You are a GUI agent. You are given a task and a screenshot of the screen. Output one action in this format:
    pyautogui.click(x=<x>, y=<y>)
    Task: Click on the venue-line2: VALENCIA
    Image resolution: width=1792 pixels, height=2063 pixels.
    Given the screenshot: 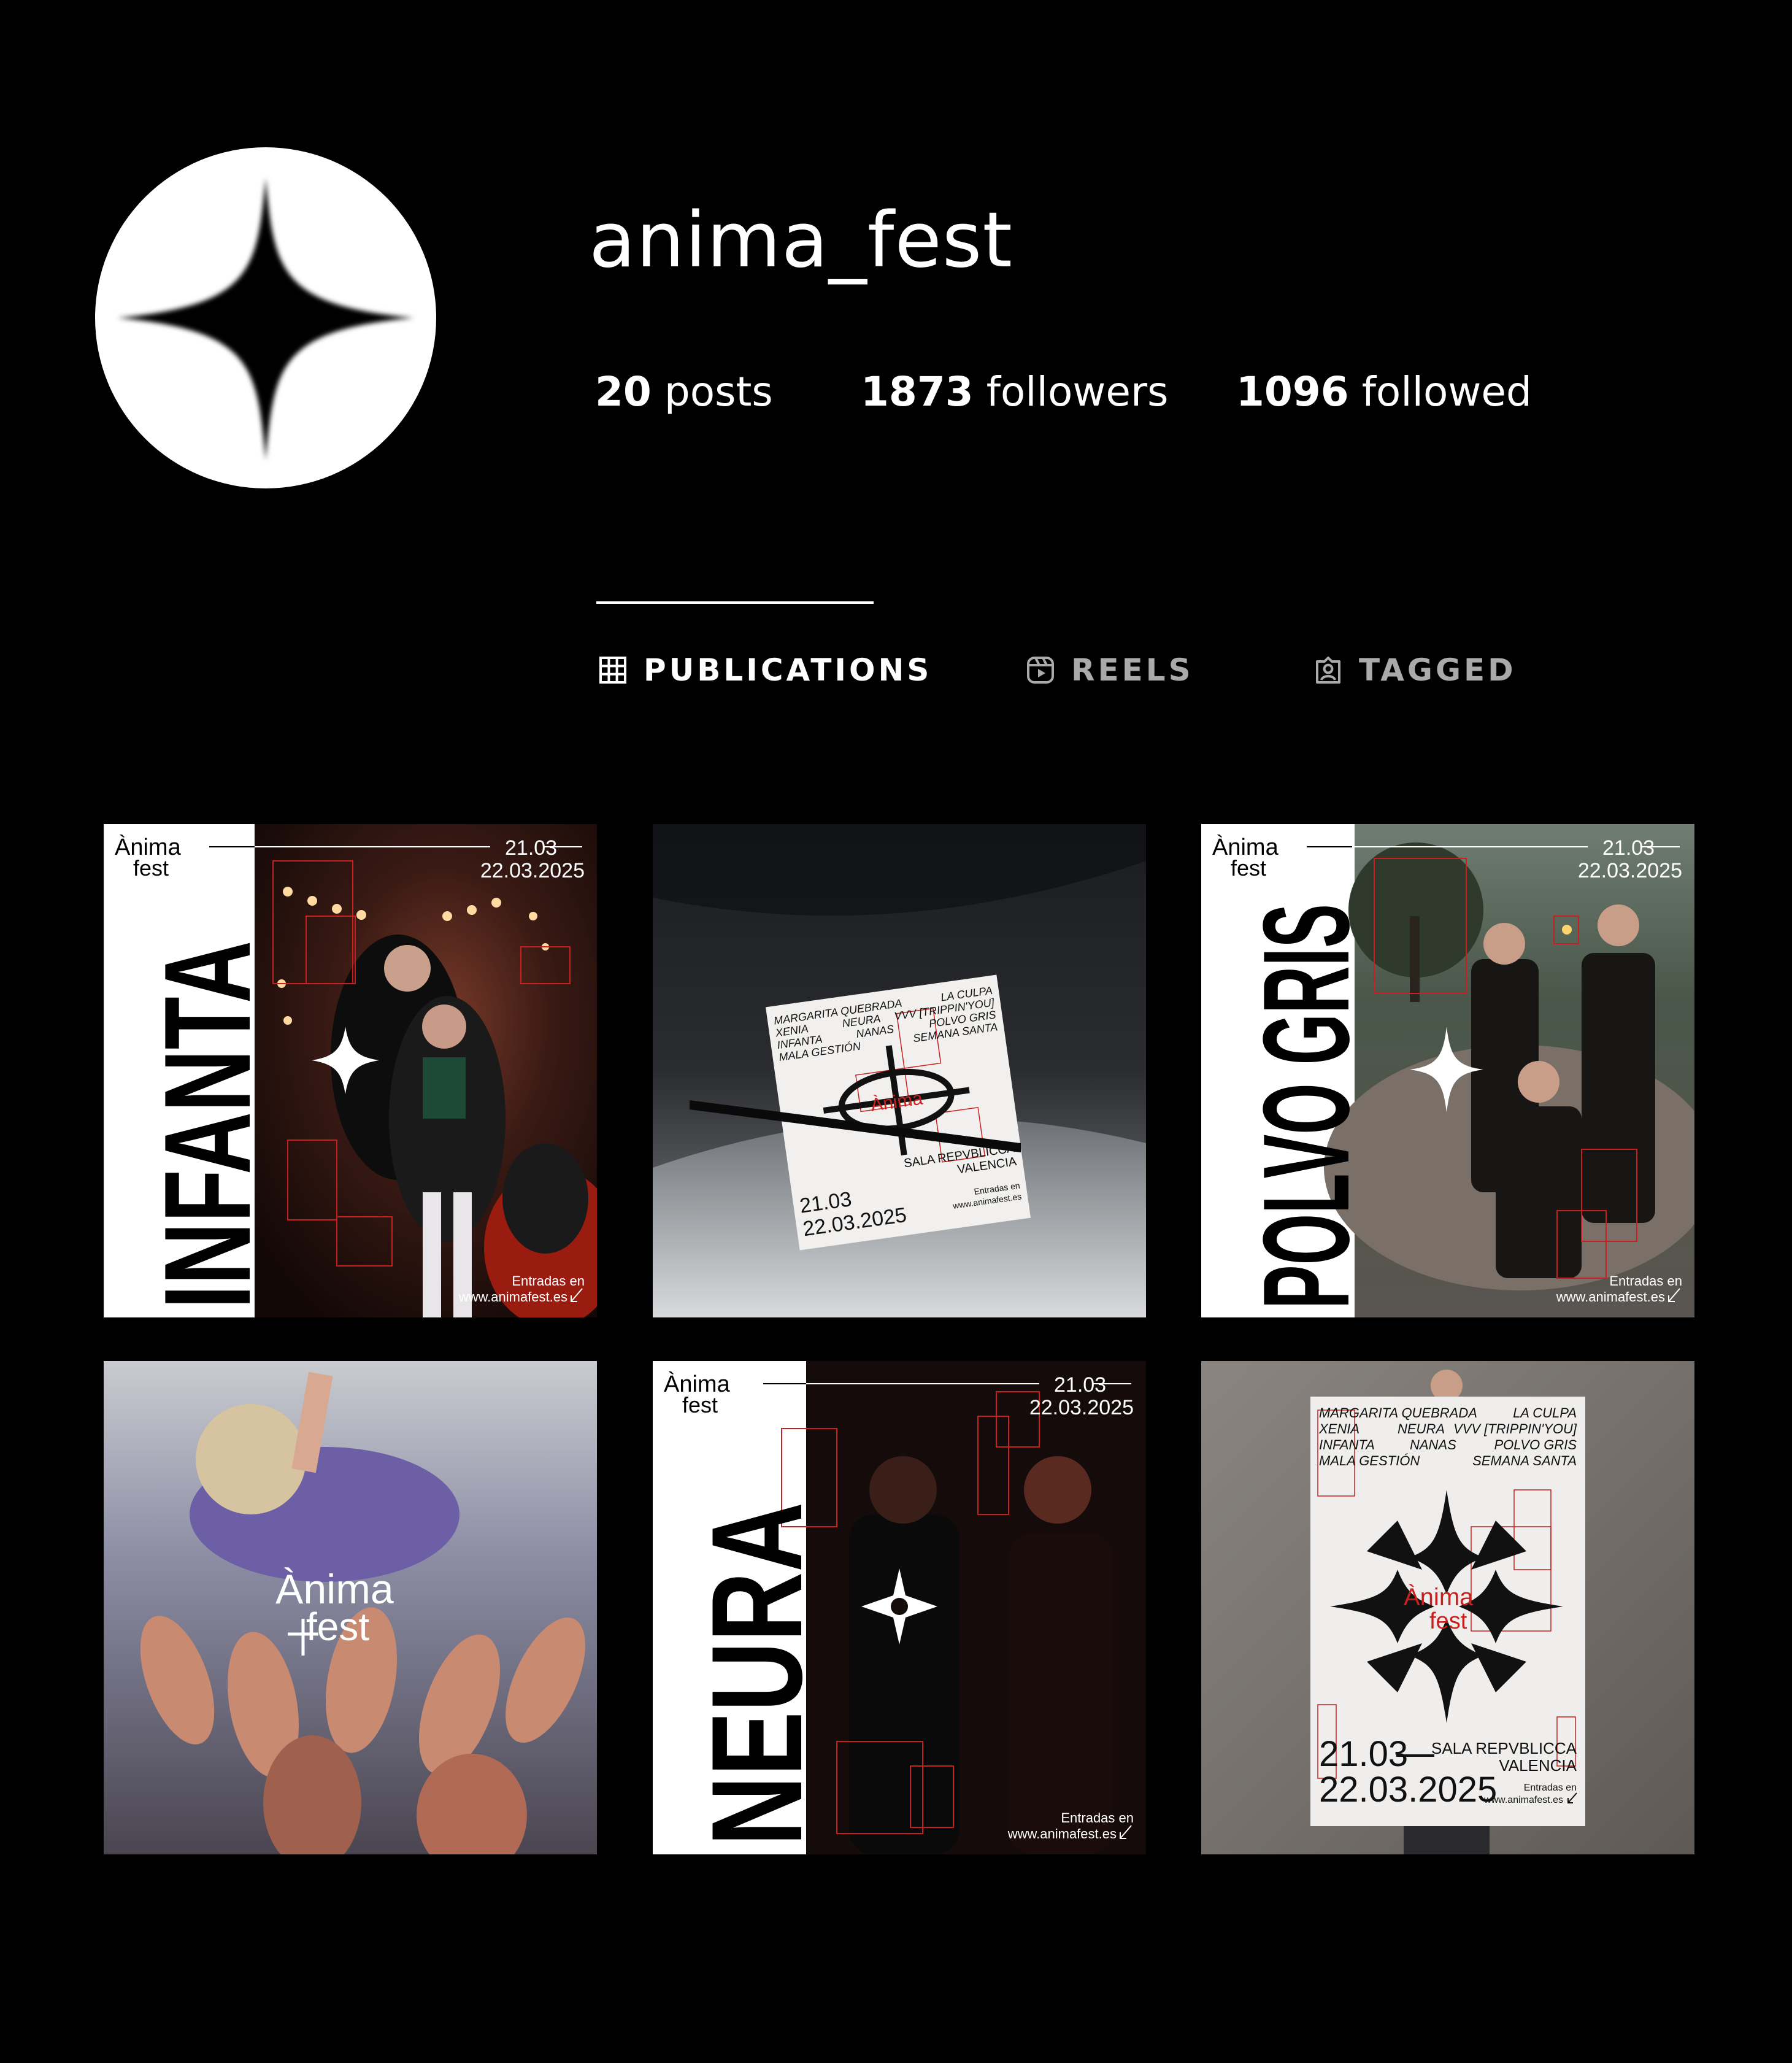 What is the action you would take?
    pyautogui.click(x=1538, y=1765)
    